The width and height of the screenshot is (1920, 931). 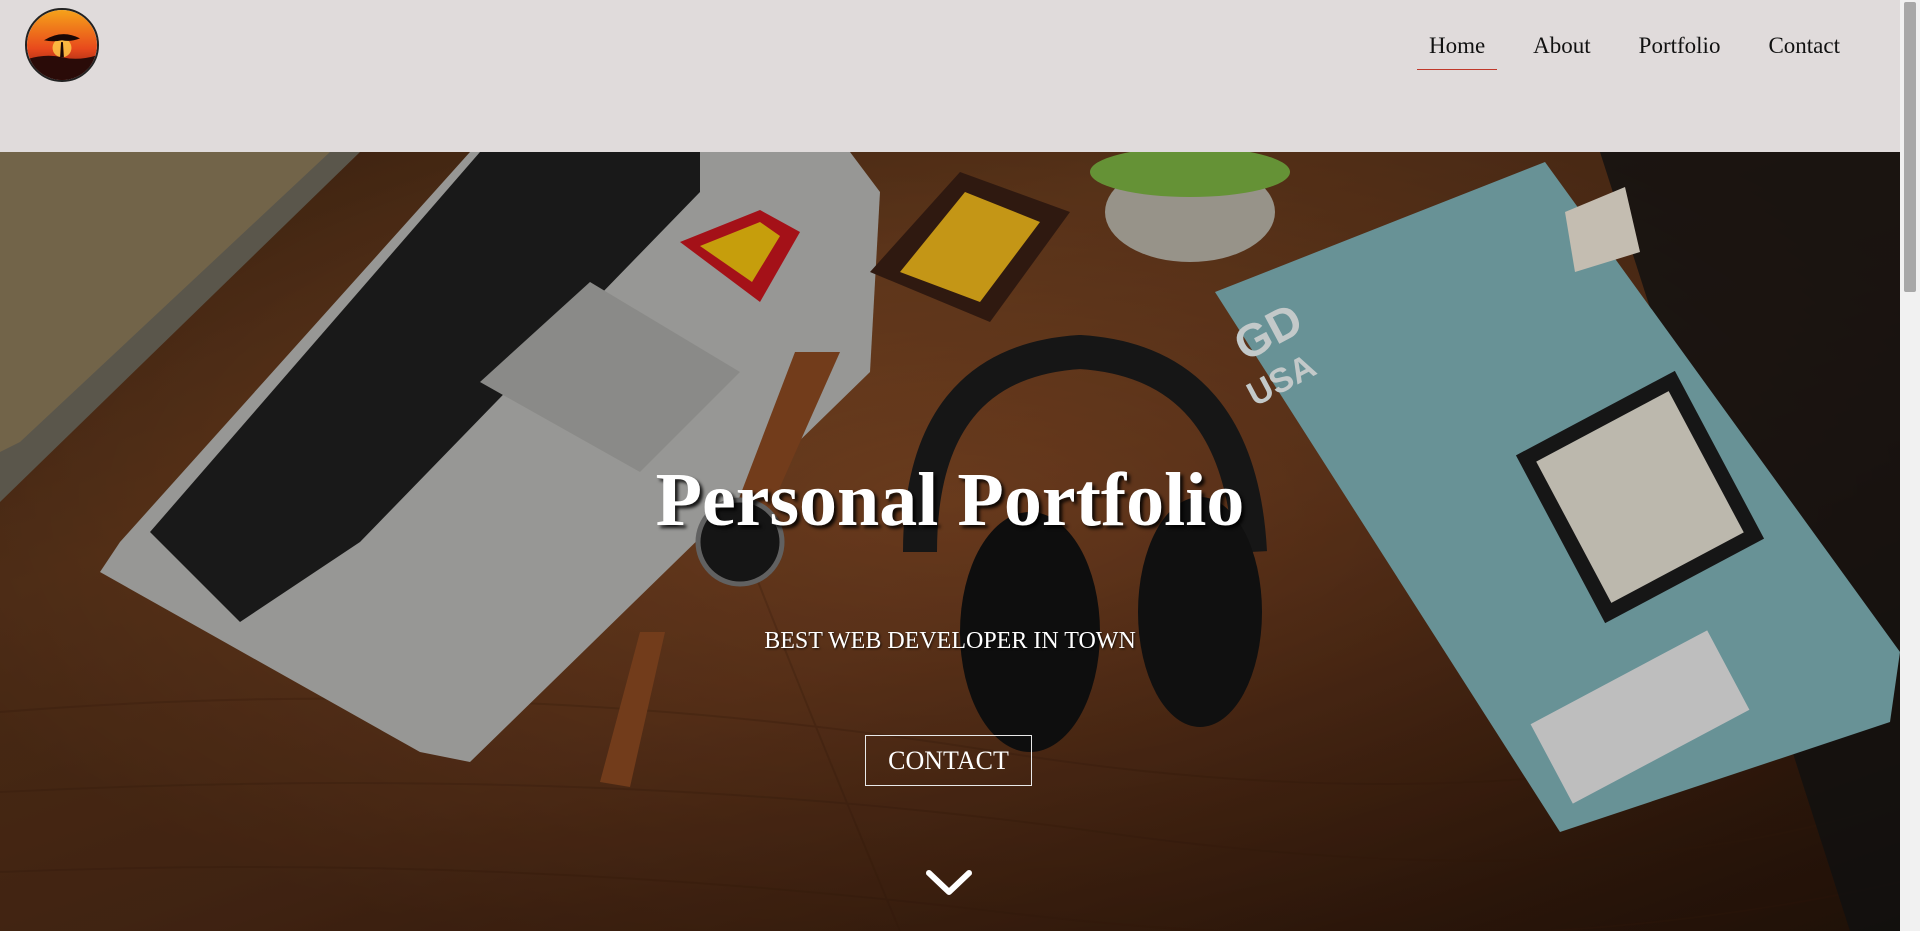 What do you see at coordinates (950, 641) in the screenshot?
I see `hero-subtitle: BEST WEB DEVELOPER IN TOWN` at bounding box center [950, 641].